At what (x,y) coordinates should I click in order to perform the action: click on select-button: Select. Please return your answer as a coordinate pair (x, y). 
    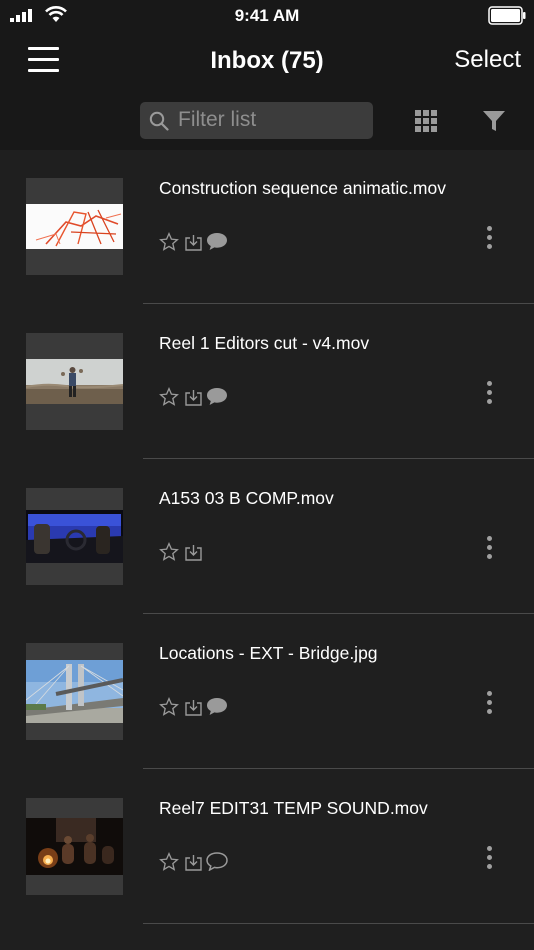
    Looking at the image, I should click on (487, 60).